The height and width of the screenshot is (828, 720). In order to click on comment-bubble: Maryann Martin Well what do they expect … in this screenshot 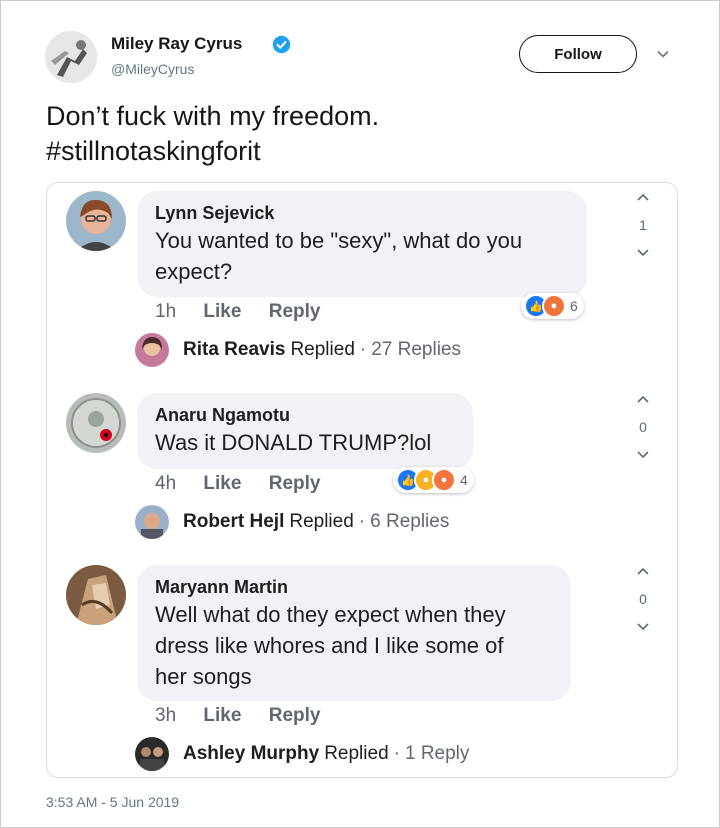, I will do `click(354, 633)`.